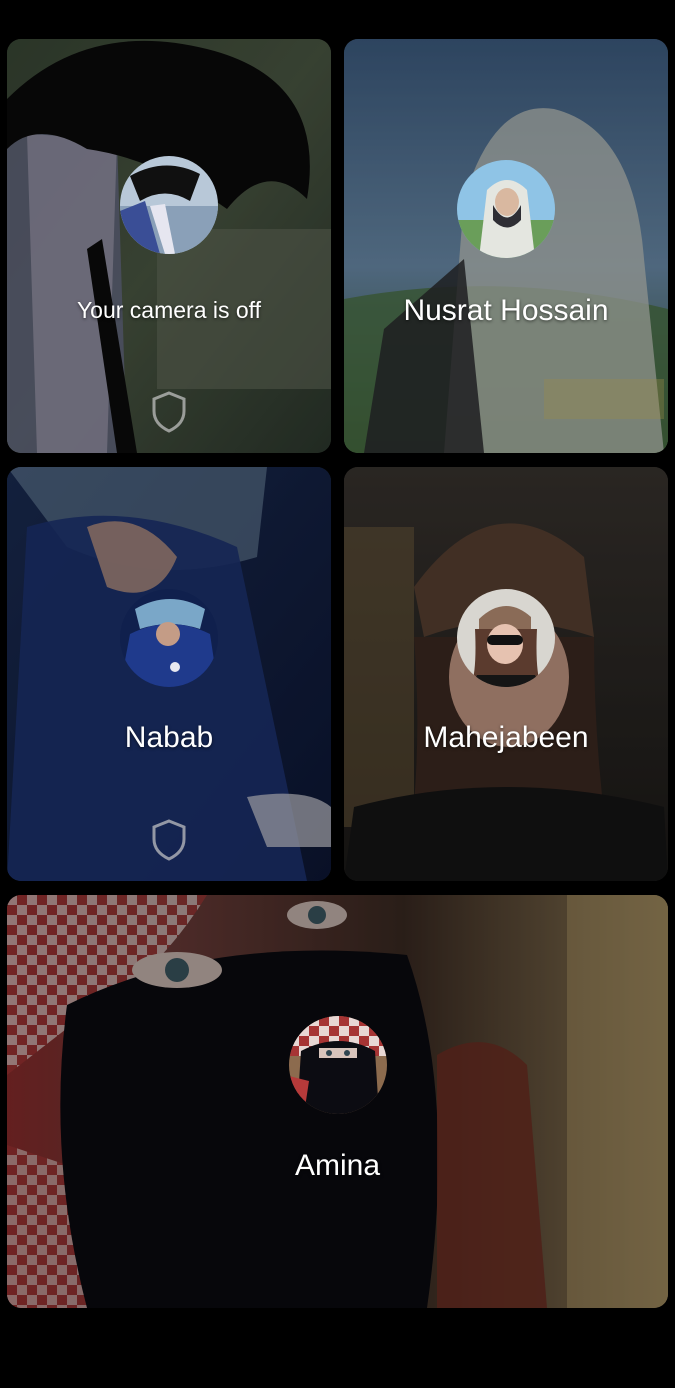 The height and width of the screenshot is (1388, 675). I want to click on participant-tile-self: Your camera is off, so click(169, 246).